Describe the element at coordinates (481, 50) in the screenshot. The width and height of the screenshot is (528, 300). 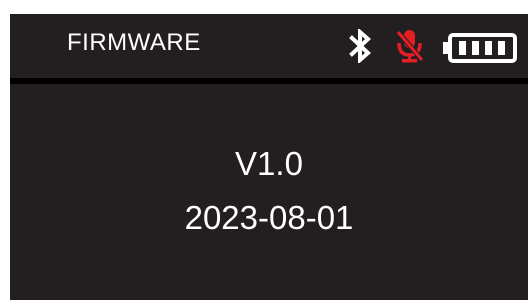
I see `battery-icon` at that location.